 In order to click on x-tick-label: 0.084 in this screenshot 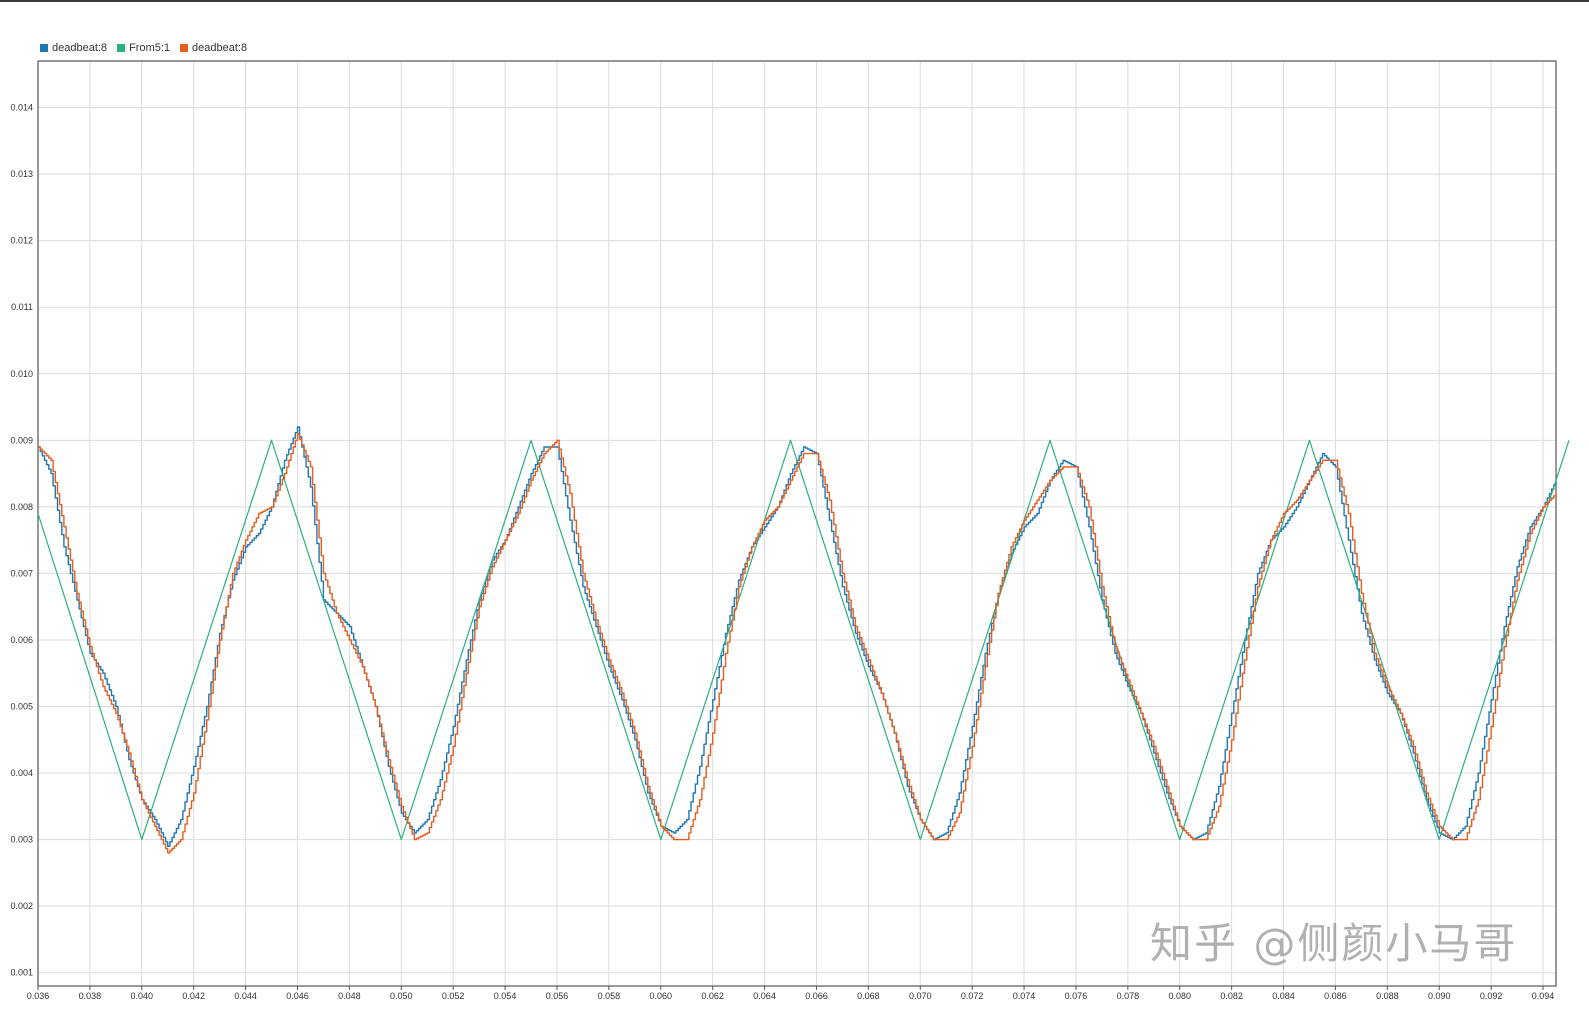, I will do `click(1283, 996)`.